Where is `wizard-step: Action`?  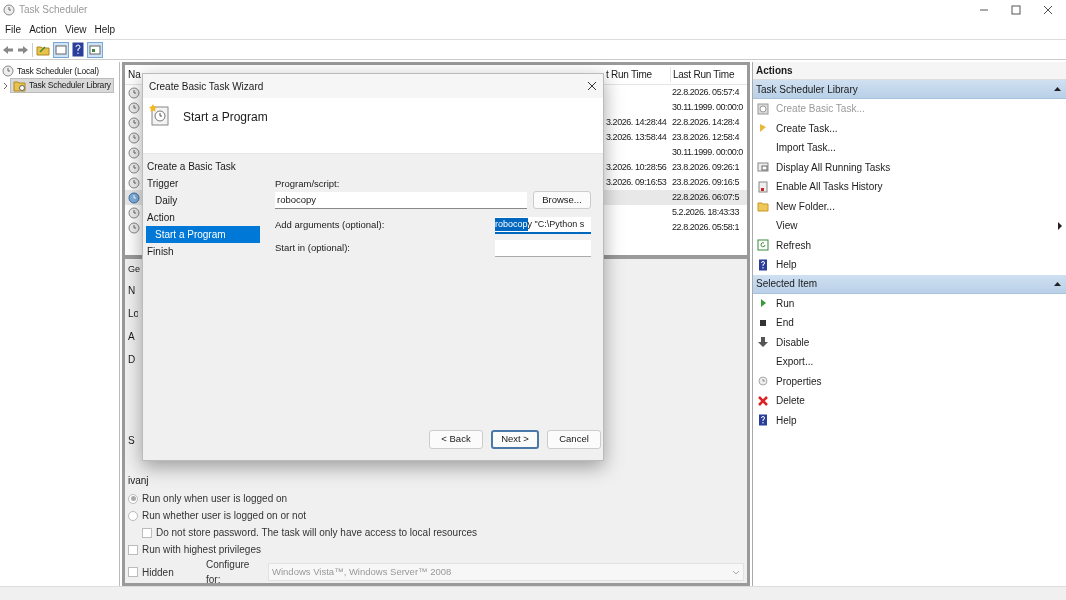 wizard-step: Action is located at coordinates (203, 217).